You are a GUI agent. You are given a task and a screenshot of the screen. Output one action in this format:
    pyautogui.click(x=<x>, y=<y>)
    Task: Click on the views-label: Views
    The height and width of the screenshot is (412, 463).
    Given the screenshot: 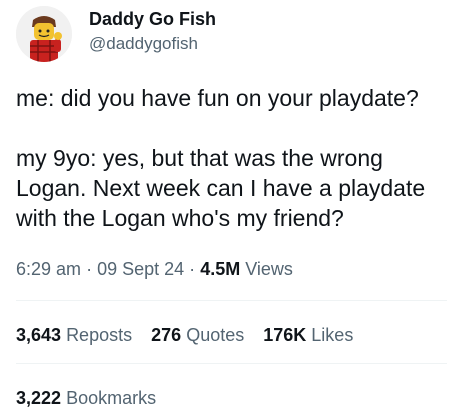 What is the action you would take?
    pyautogui.click(x=269, y=269)
    